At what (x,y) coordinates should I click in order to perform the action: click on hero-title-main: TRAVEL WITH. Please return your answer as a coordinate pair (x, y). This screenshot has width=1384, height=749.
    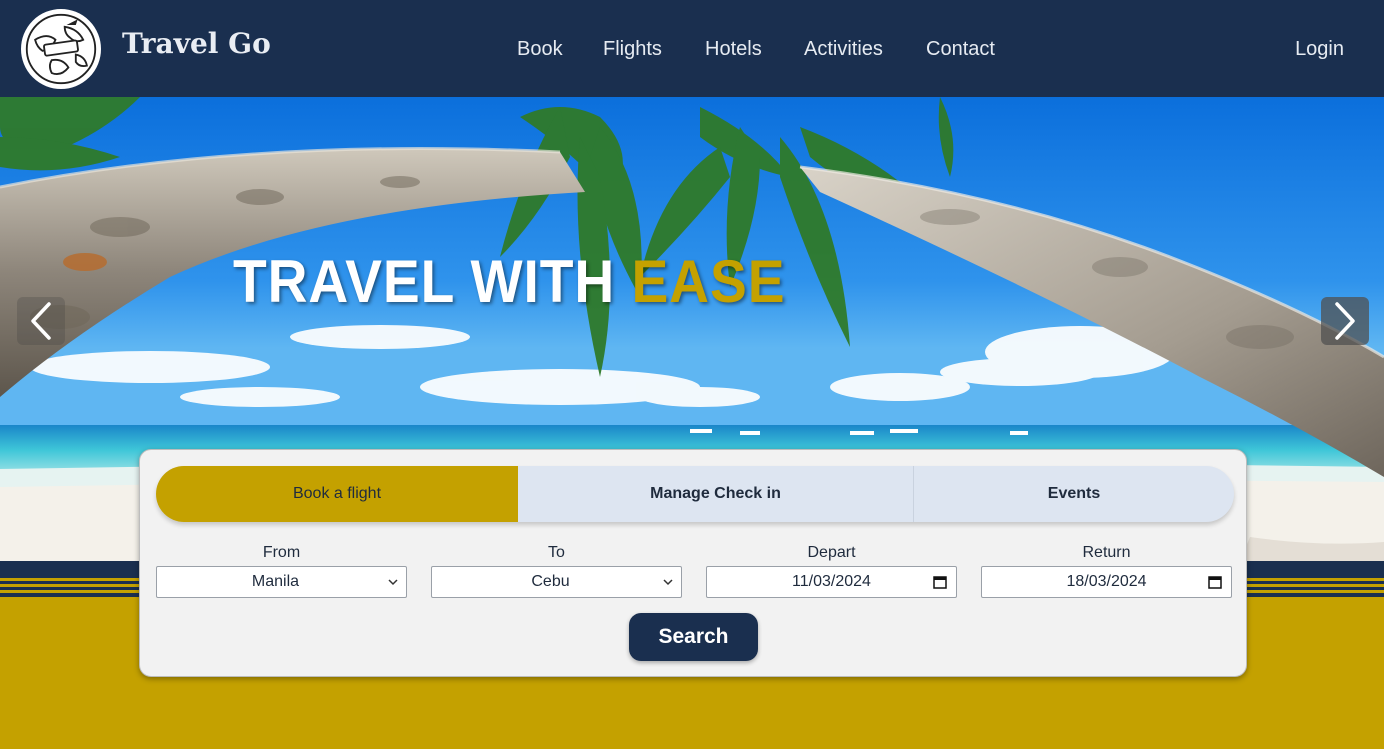
    Looking at the image, I should click on (432, 281).